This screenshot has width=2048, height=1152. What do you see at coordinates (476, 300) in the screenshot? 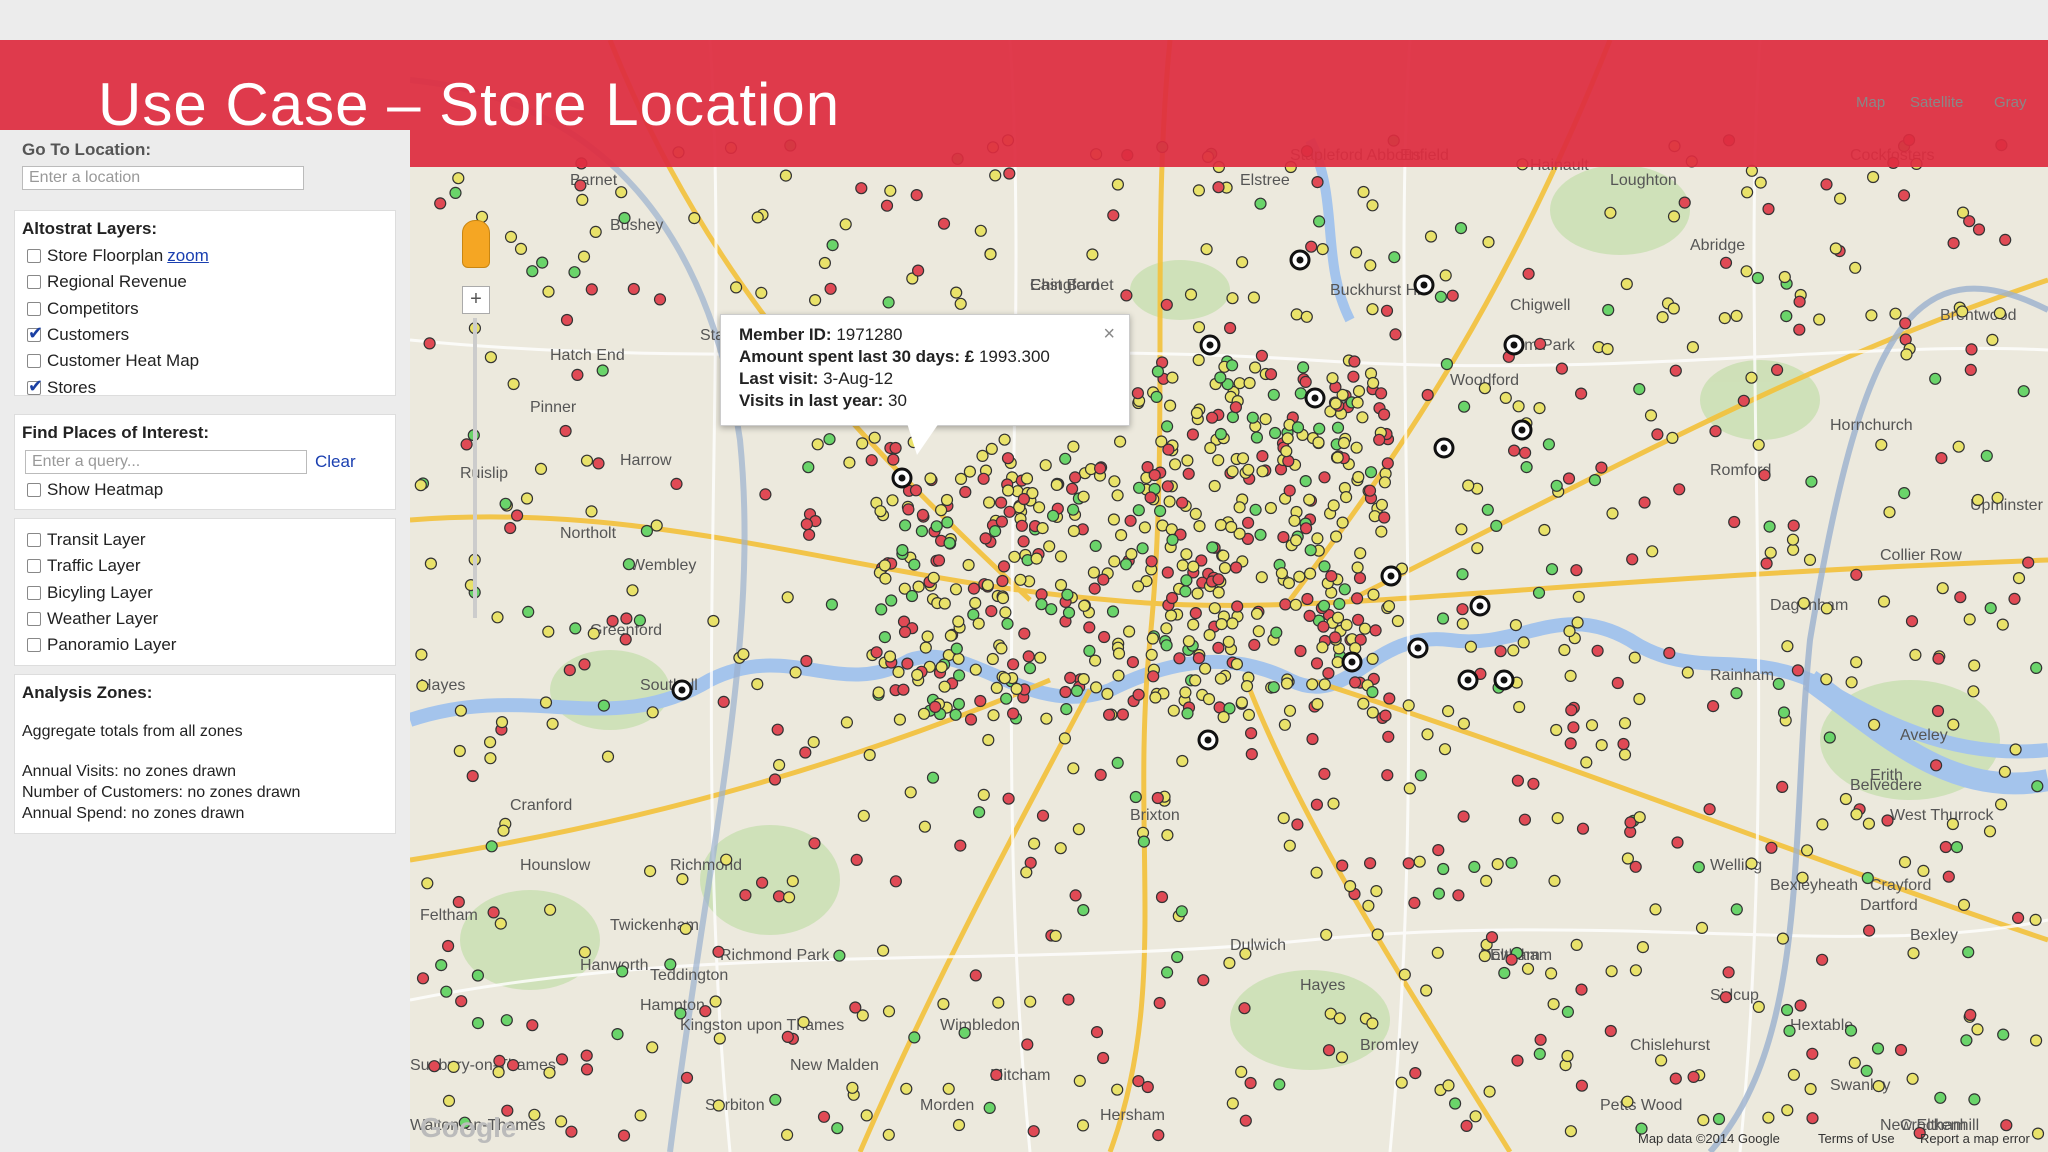
I see `zoom-in-button: +` at bounding box center [476, 300].